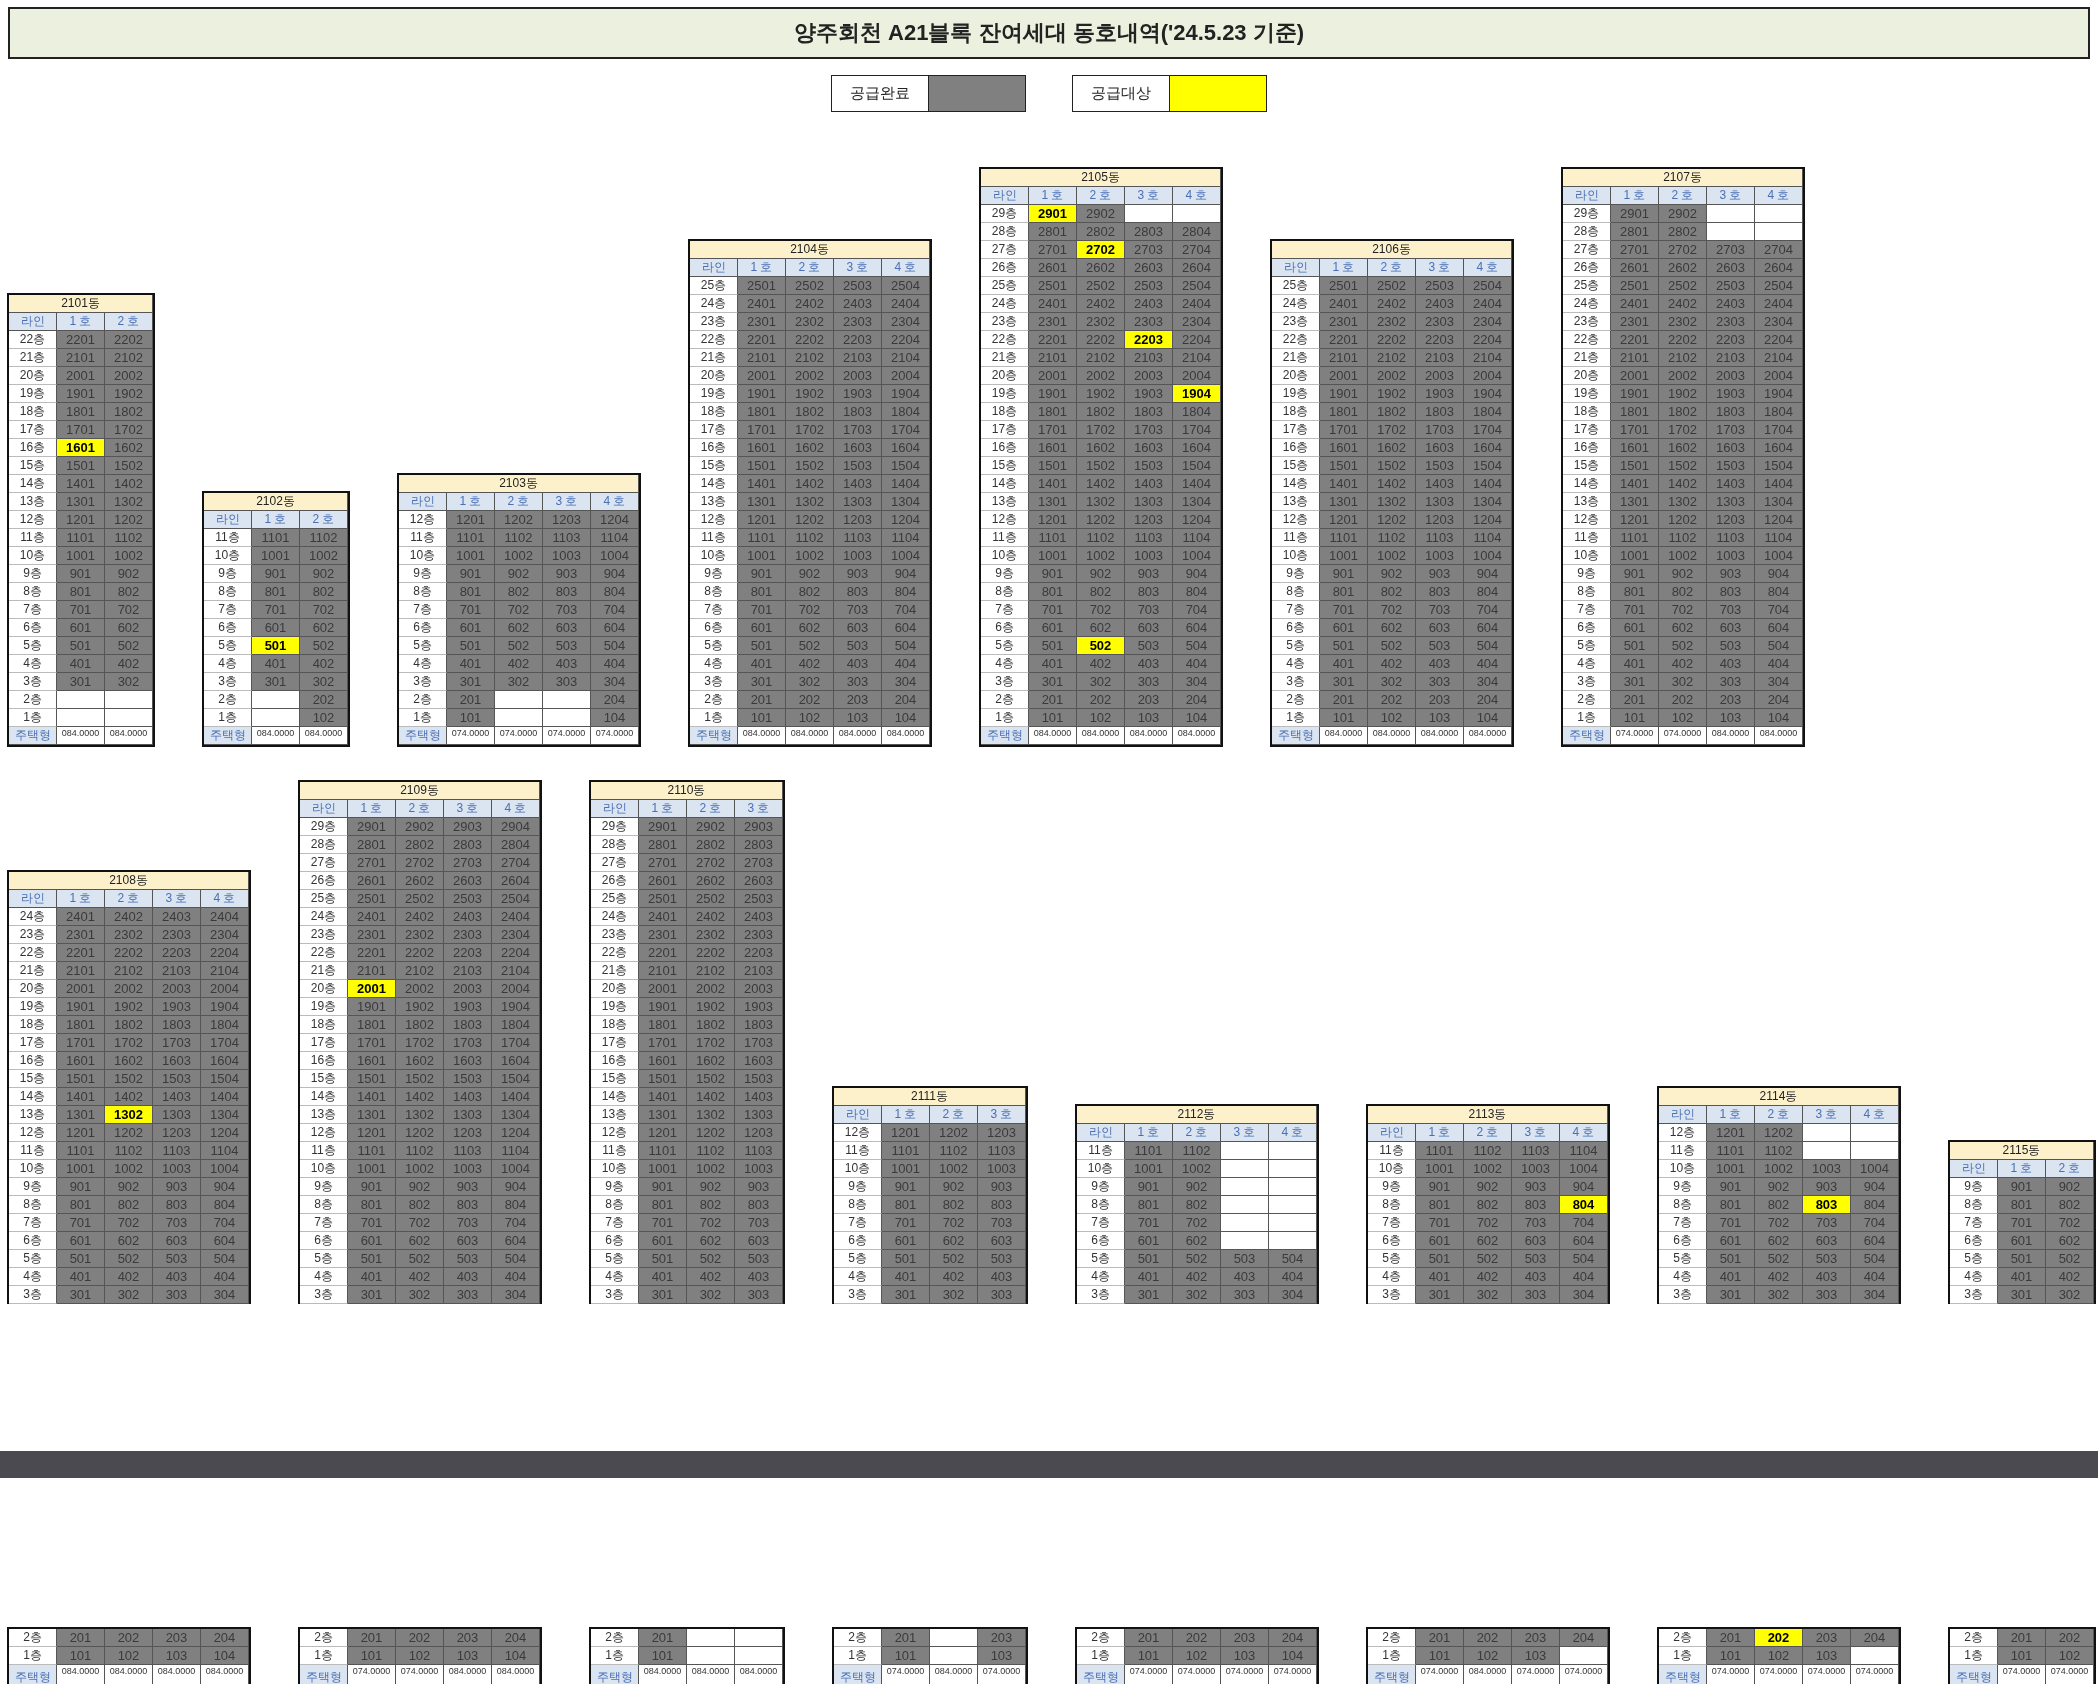  Describe the element at coordinates (711, 1169) in the screenshot. I see `unit-cell: 1002` at that location.